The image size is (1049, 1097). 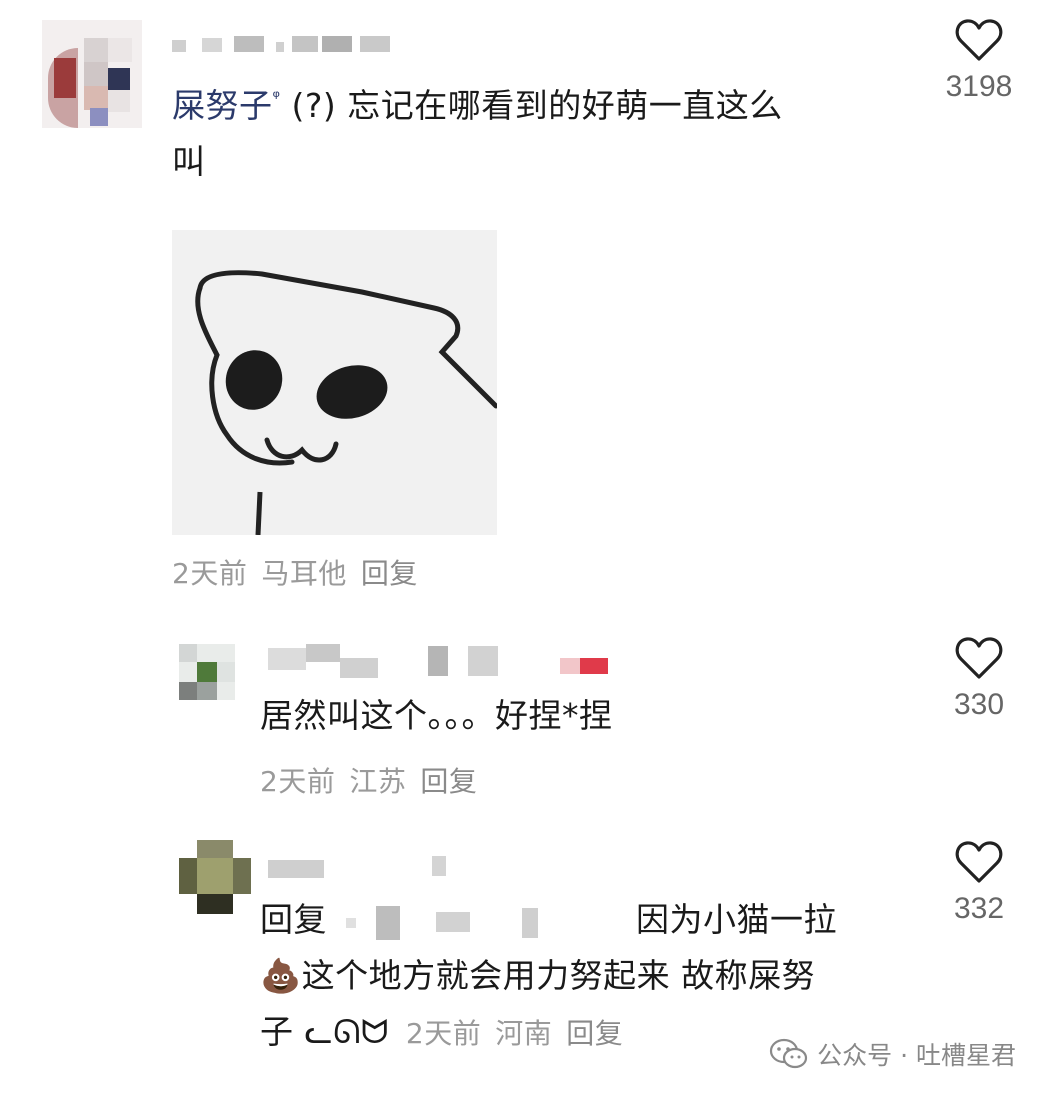 I want to click on reply-prefix: 回复, so click(x=293, y=919).